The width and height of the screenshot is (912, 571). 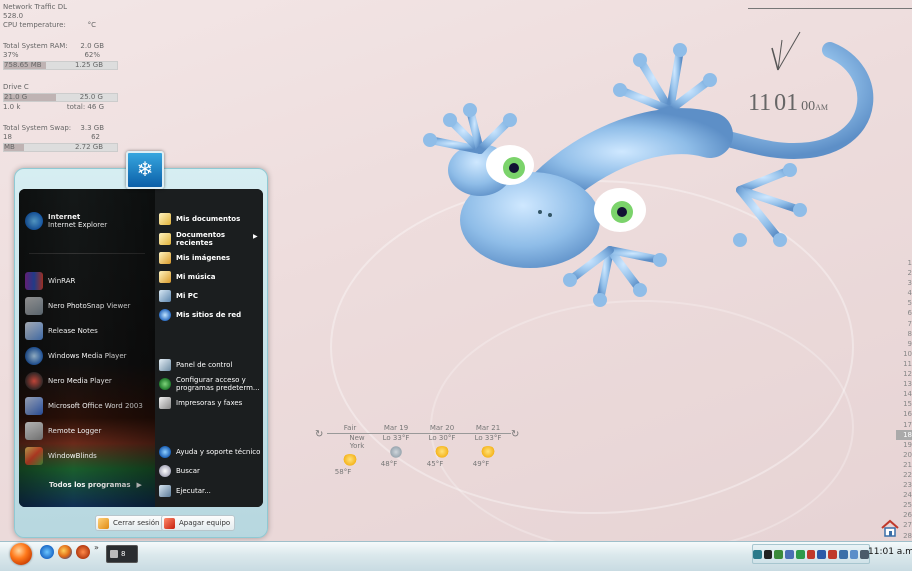 What do you see at coordinates (208, 239) in the screenshot?
I see `recent-documents-item: Documentos recientes ▶` at bounding box center [208, 239].